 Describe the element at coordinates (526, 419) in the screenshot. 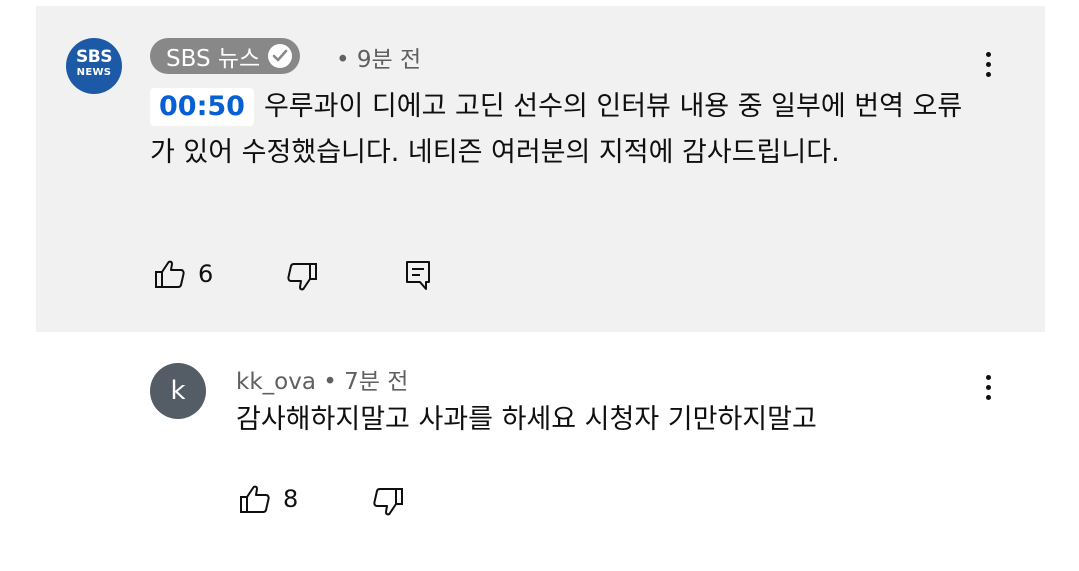

I see `reply-text: 감사해하지말고 사과를 하세요 시청자 기만하지말고` at that location.